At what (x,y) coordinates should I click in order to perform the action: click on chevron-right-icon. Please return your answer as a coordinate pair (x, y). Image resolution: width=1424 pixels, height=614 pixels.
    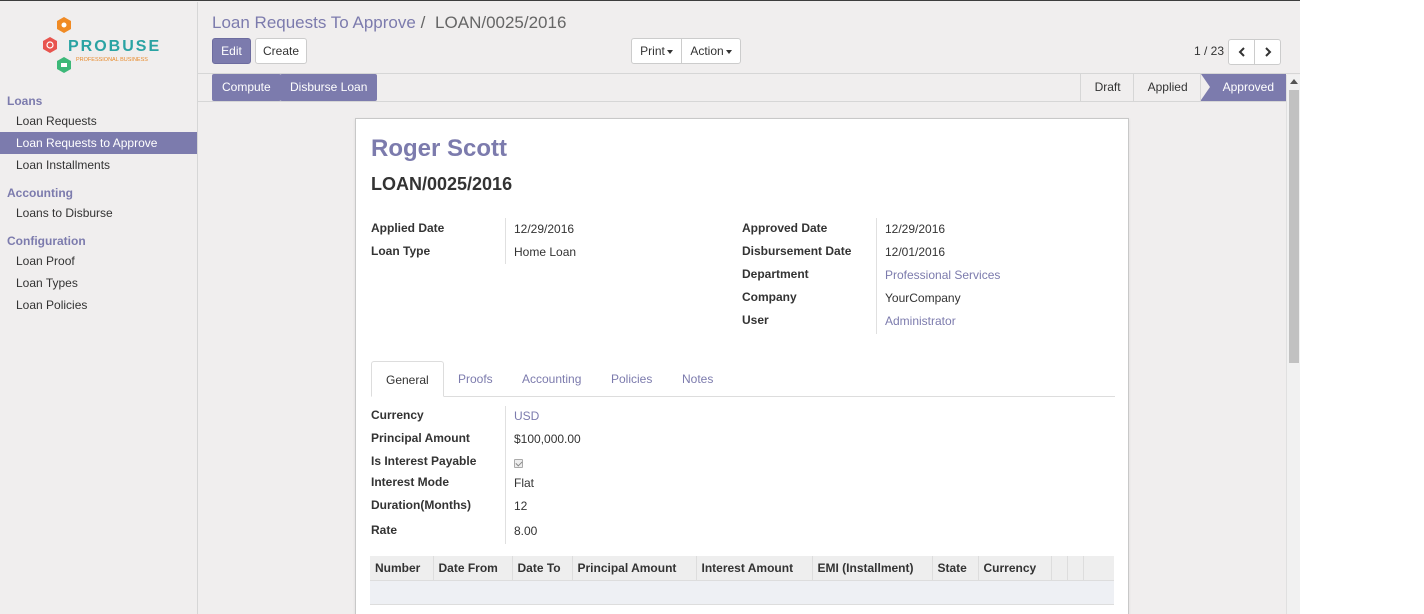
    Looking at the image, I should click on (1267, 52).